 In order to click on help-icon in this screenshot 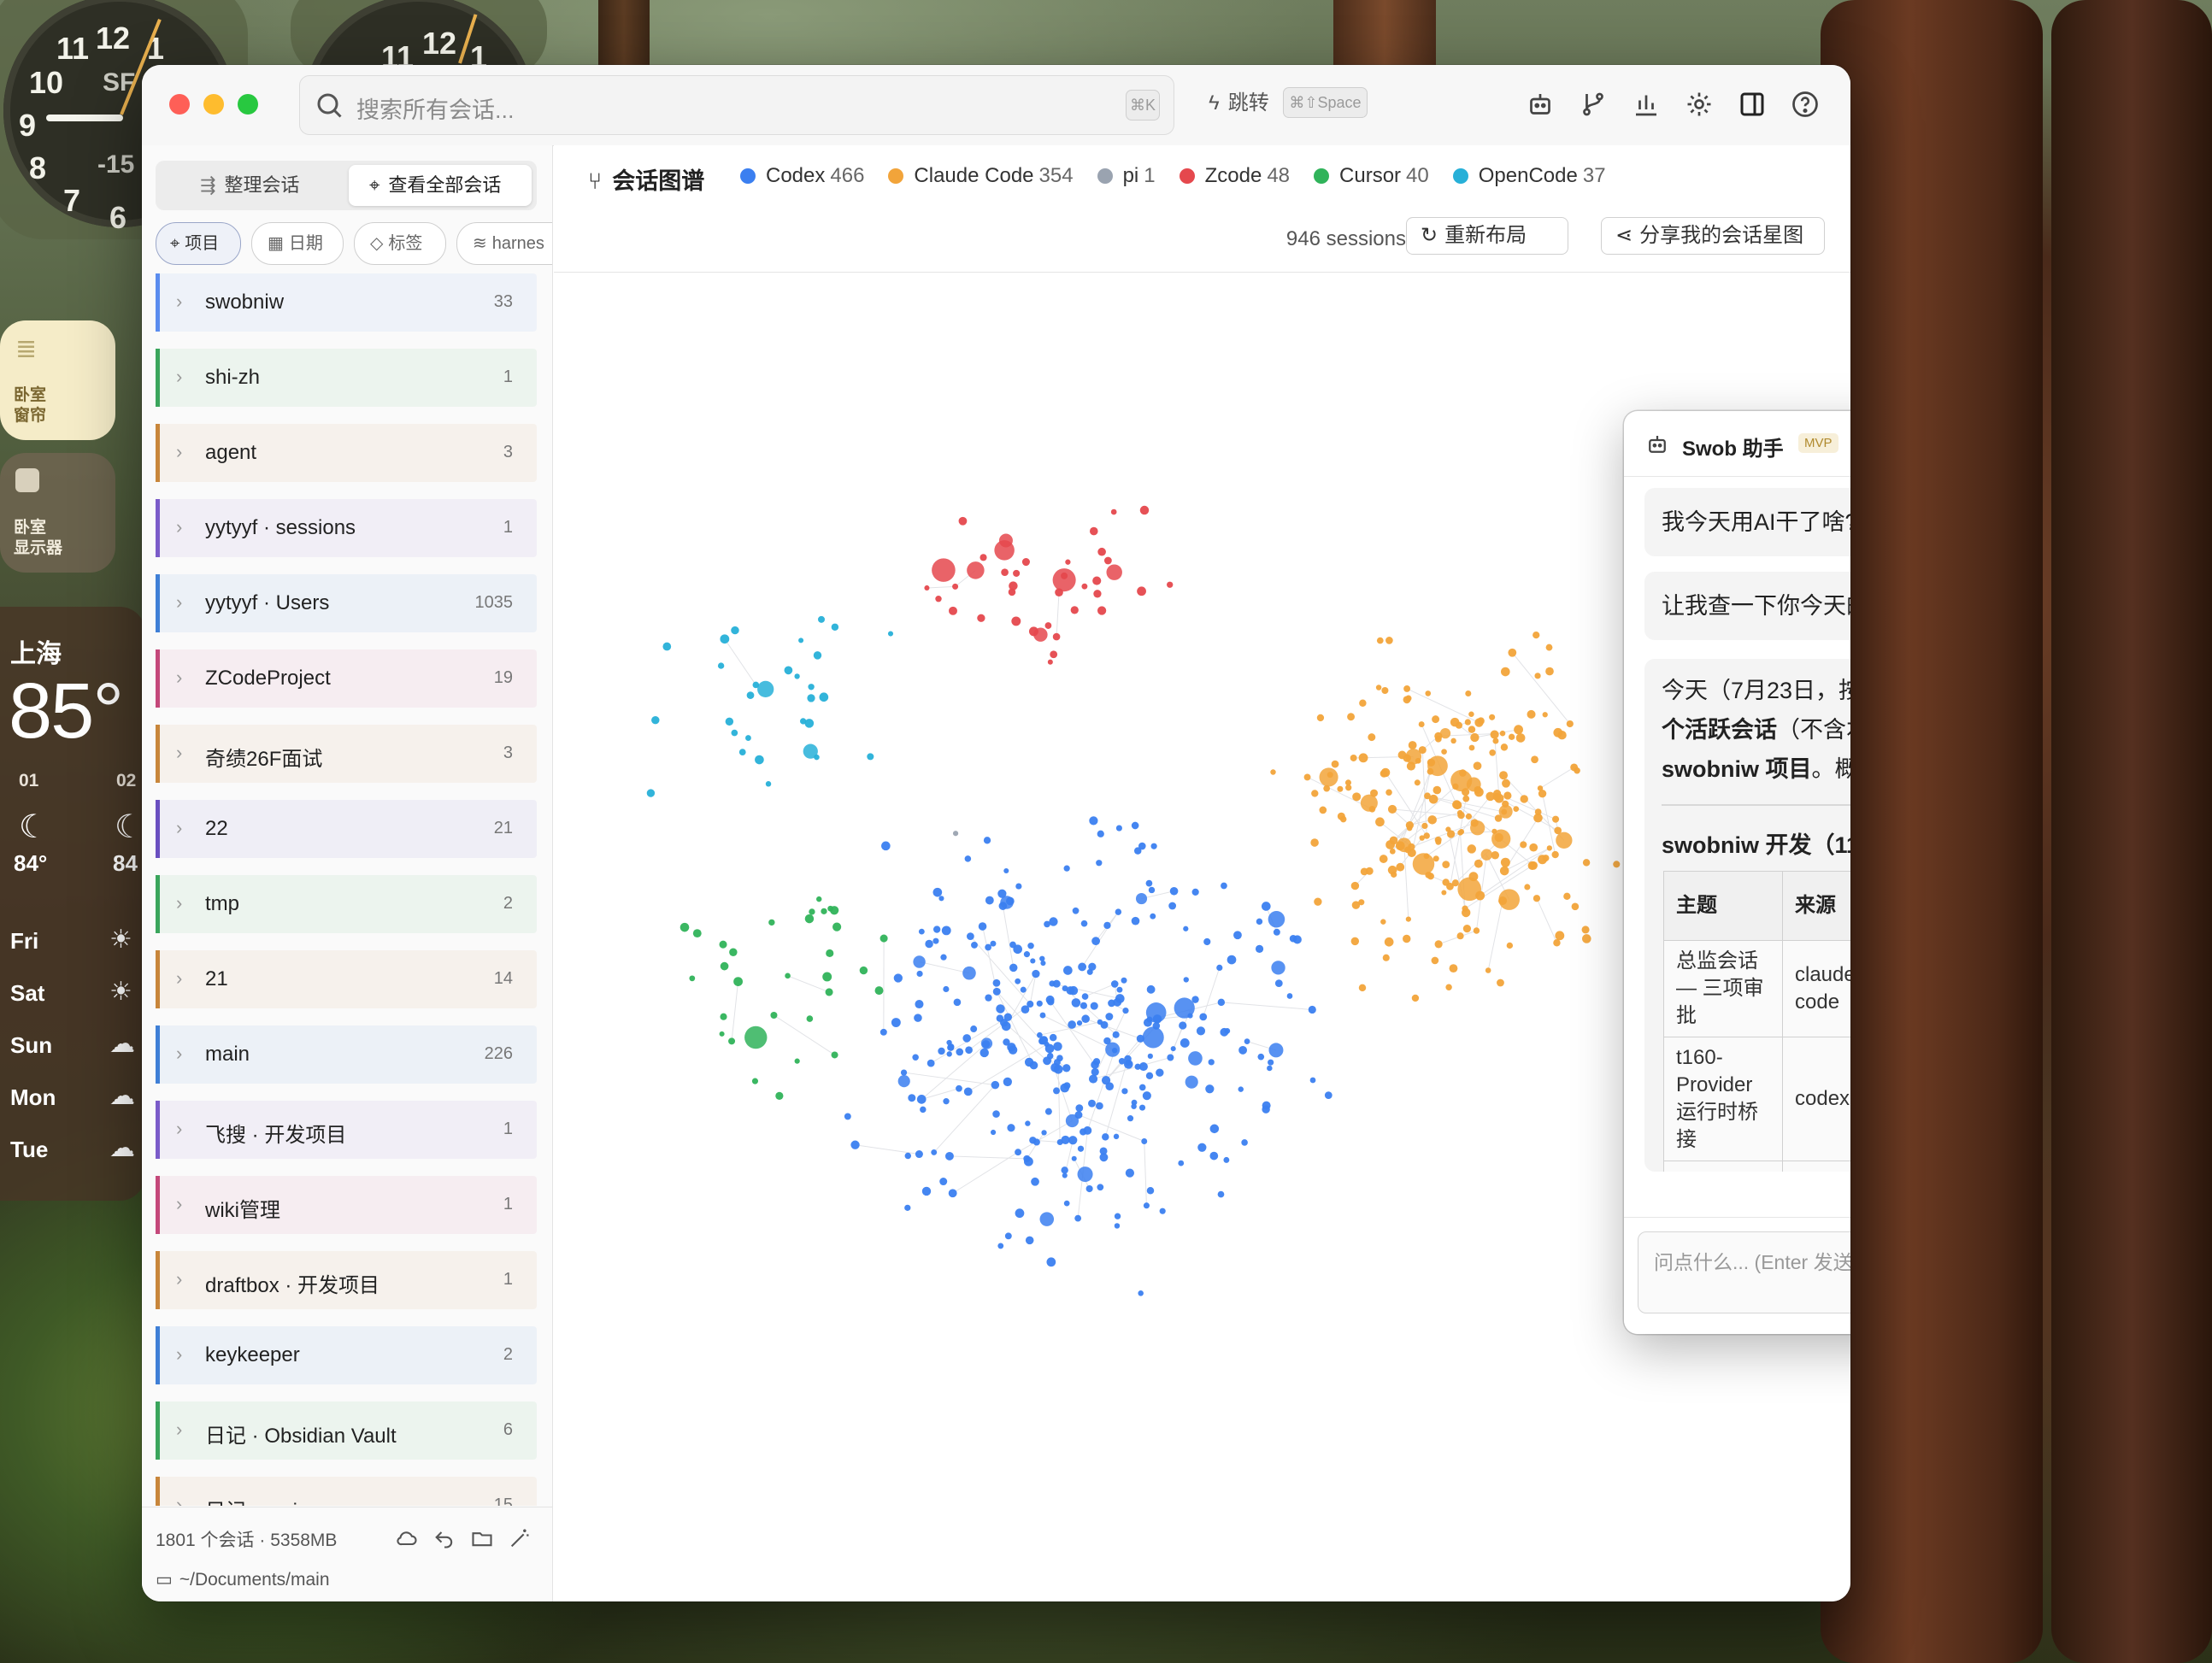, I will do `click(1805, 104)`.